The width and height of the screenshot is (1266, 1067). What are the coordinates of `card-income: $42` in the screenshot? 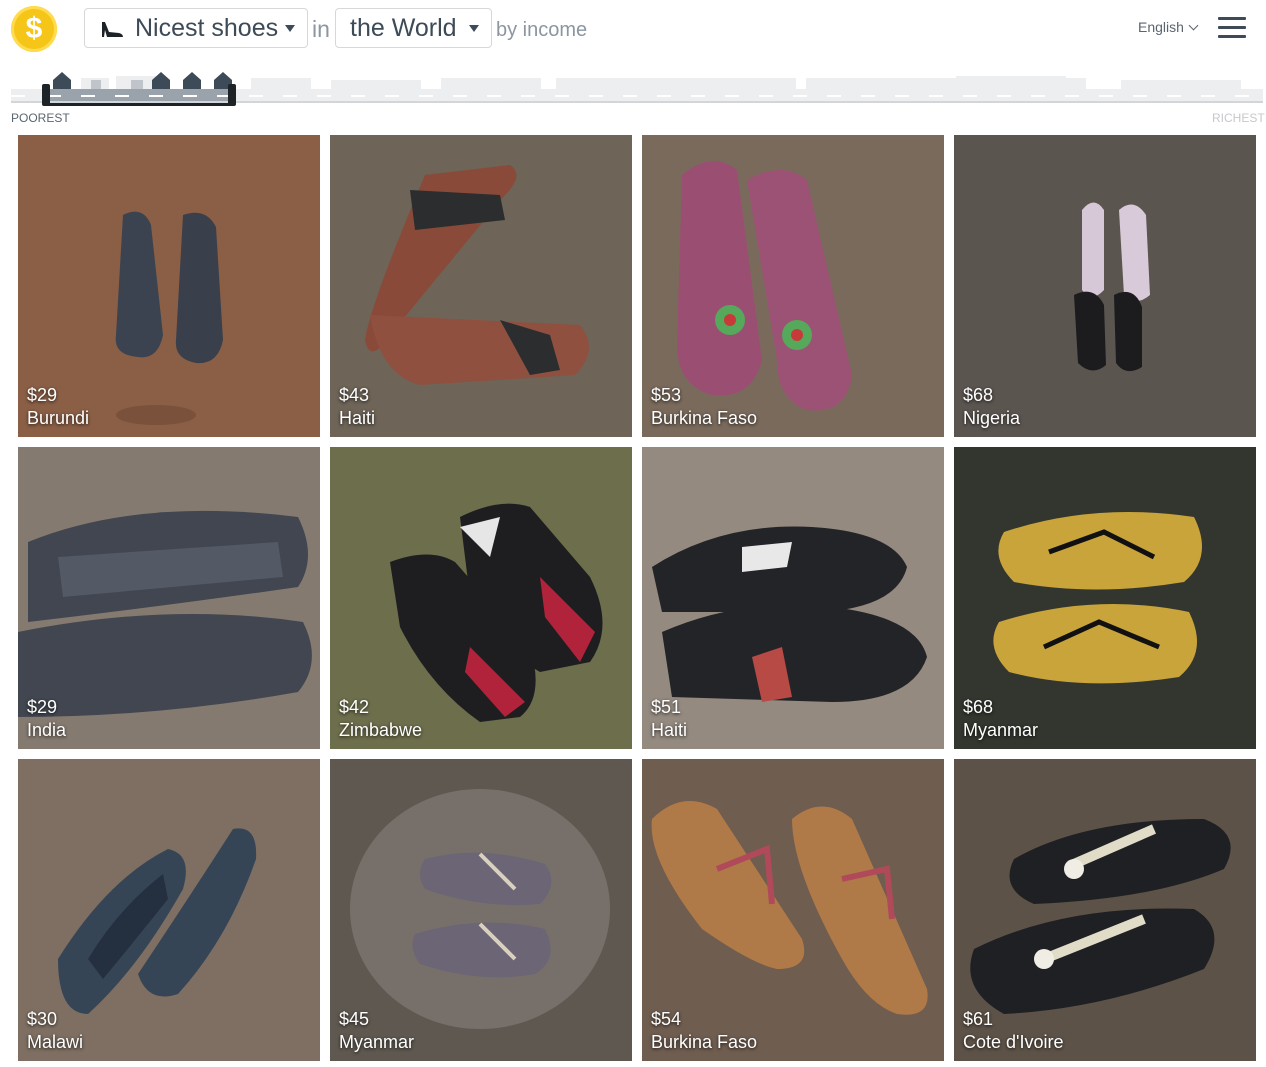 It's located at (354, 707).